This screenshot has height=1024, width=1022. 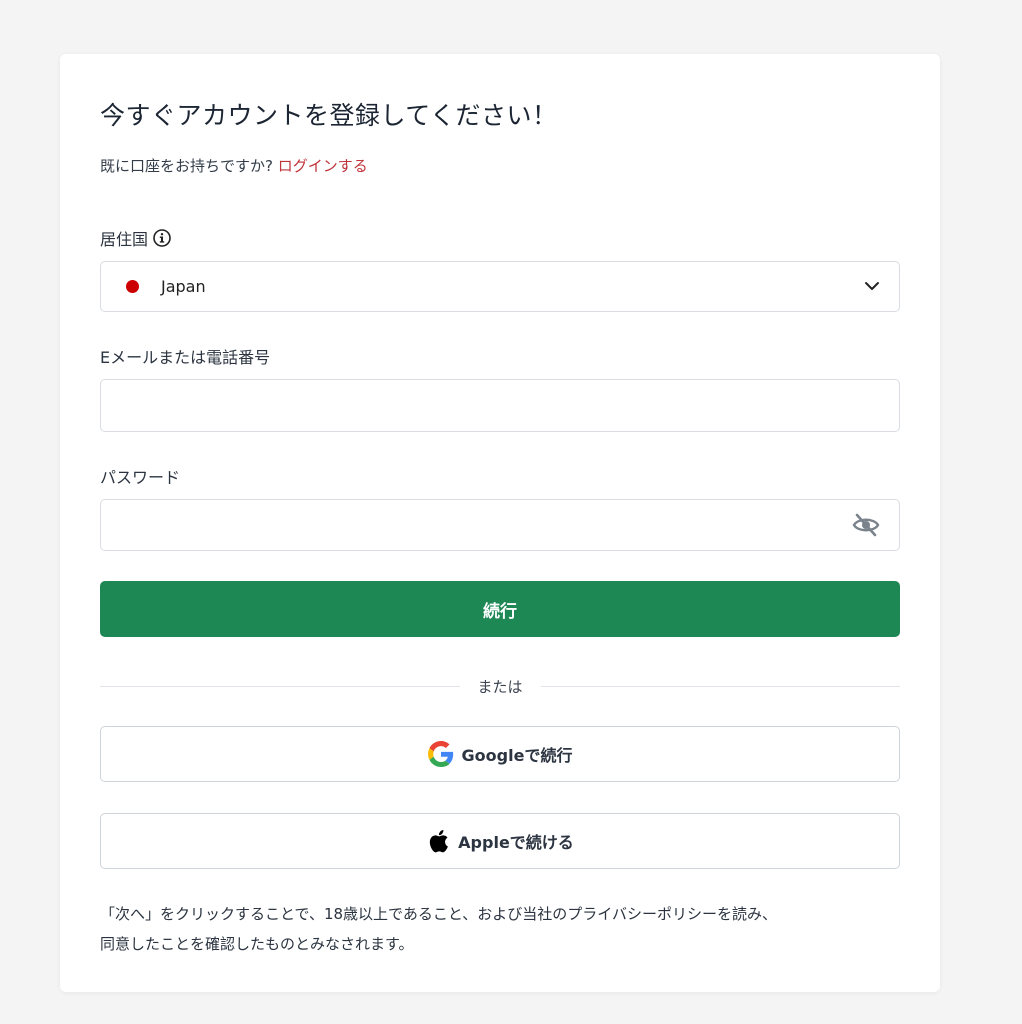 I want to click on country-label: 居住国, so click(x=124, y=239).